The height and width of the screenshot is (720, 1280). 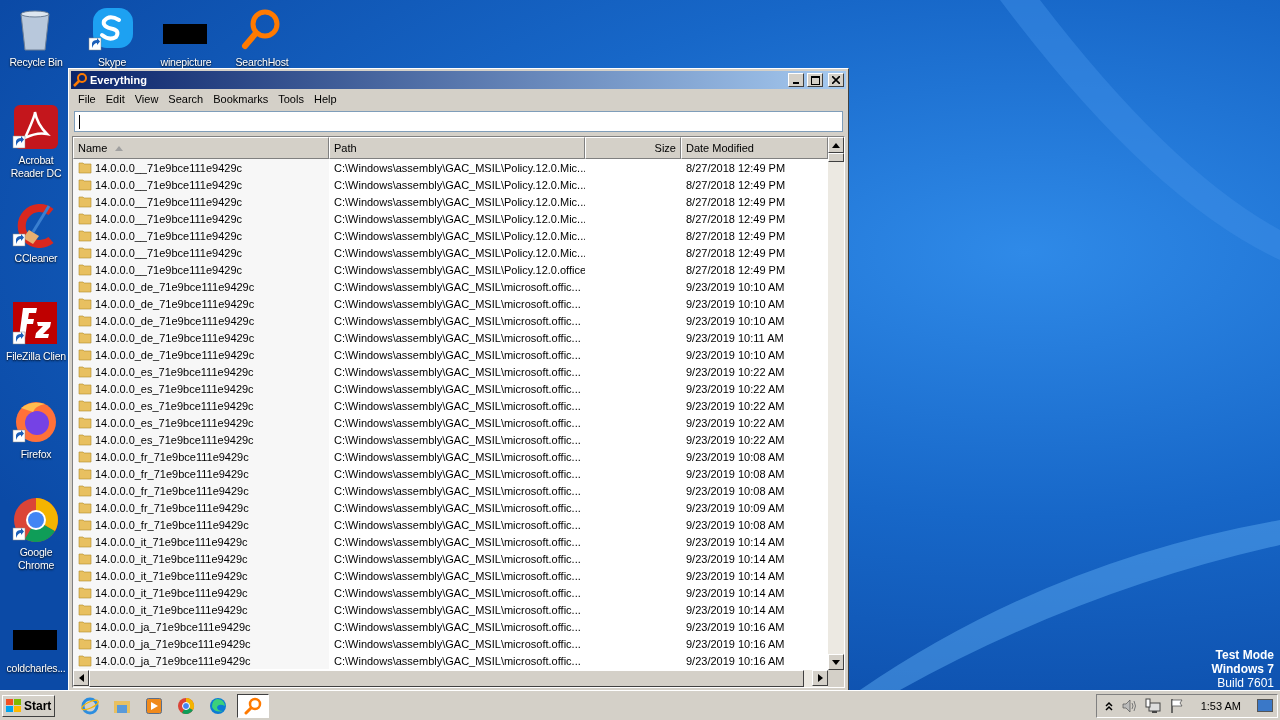 I want to click on speaker-icon, so click(x=1128, y=705).